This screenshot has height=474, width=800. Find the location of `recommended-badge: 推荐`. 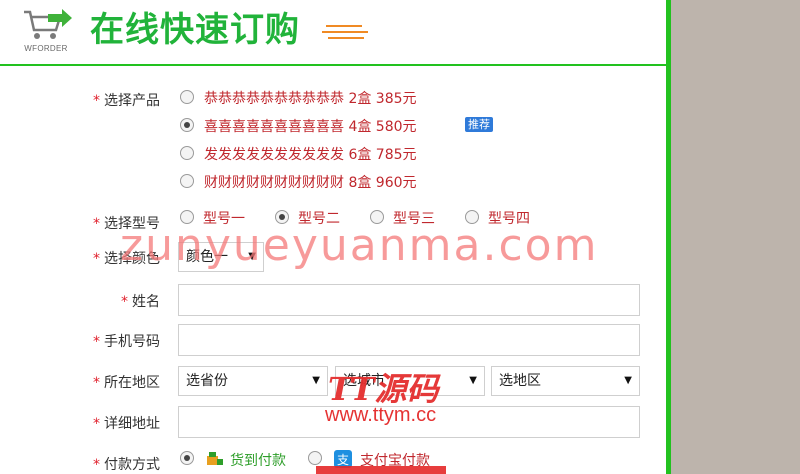

recommended-badge: 推荐 is located at coordinates (479, 124).